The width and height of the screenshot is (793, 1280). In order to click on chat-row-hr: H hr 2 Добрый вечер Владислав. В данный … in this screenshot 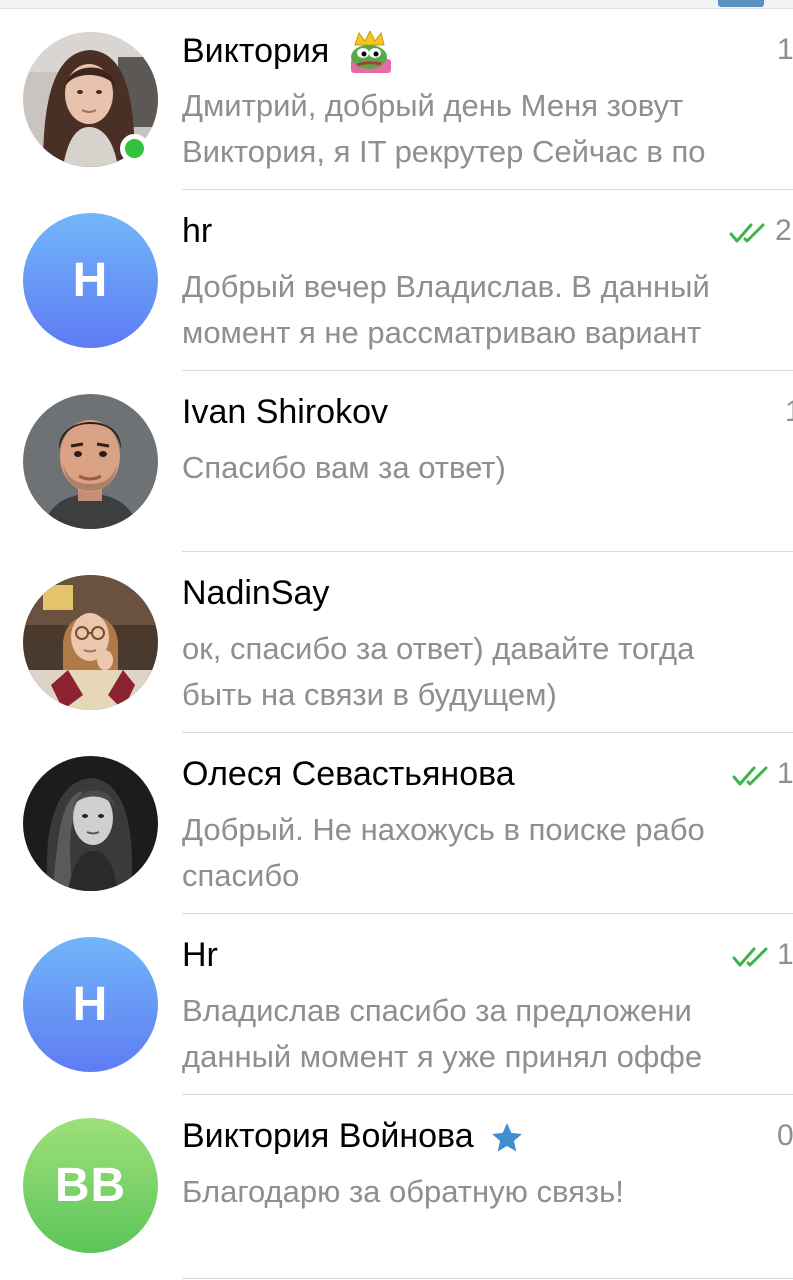, I will do `click(396, 280)`.